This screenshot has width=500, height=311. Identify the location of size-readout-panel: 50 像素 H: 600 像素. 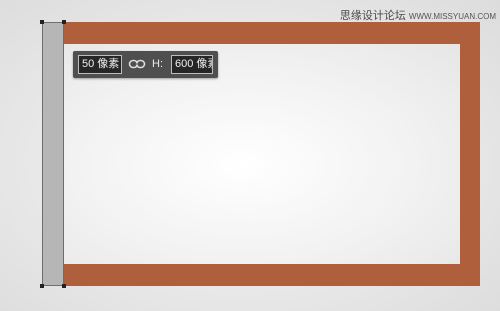
(145, 64).